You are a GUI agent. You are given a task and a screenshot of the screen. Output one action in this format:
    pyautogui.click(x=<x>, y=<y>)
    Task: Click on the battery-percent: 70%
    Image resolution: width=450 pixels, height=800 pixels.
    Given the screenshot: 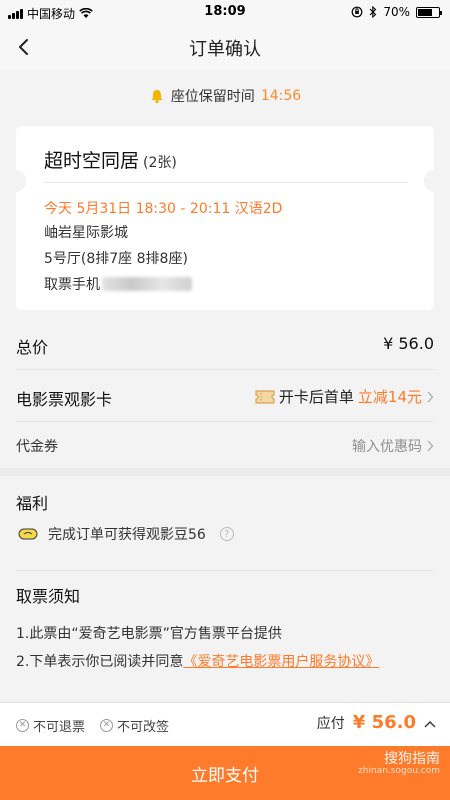 What is the action you would take?
    pyautogui.click(x=396, y=12)
    